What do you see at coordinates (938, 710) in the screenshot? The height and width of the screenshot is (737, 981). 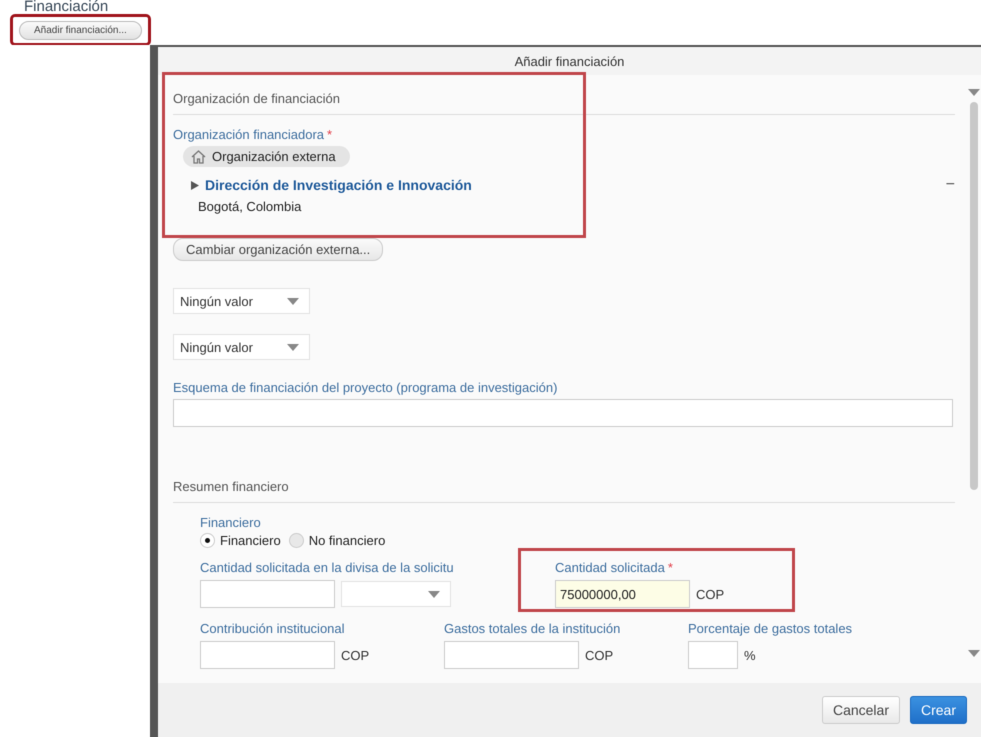 I see `create-button: Crear` at bounding box center [938, 710].